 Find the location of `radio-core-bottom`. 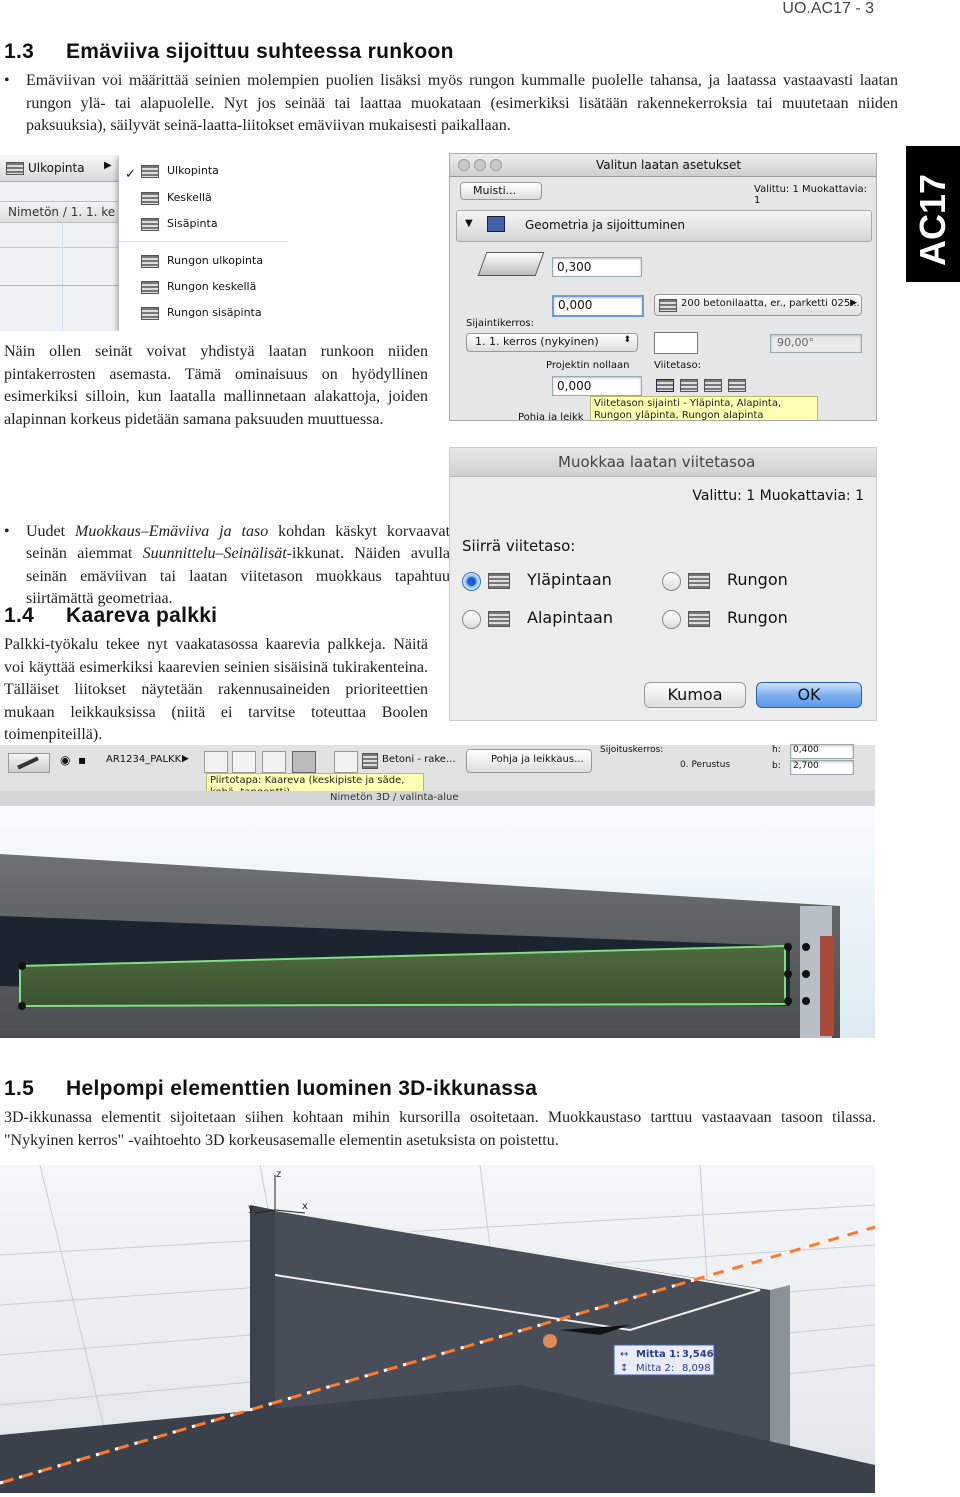

radio-core-bottom is located at coordinates (671, 619).